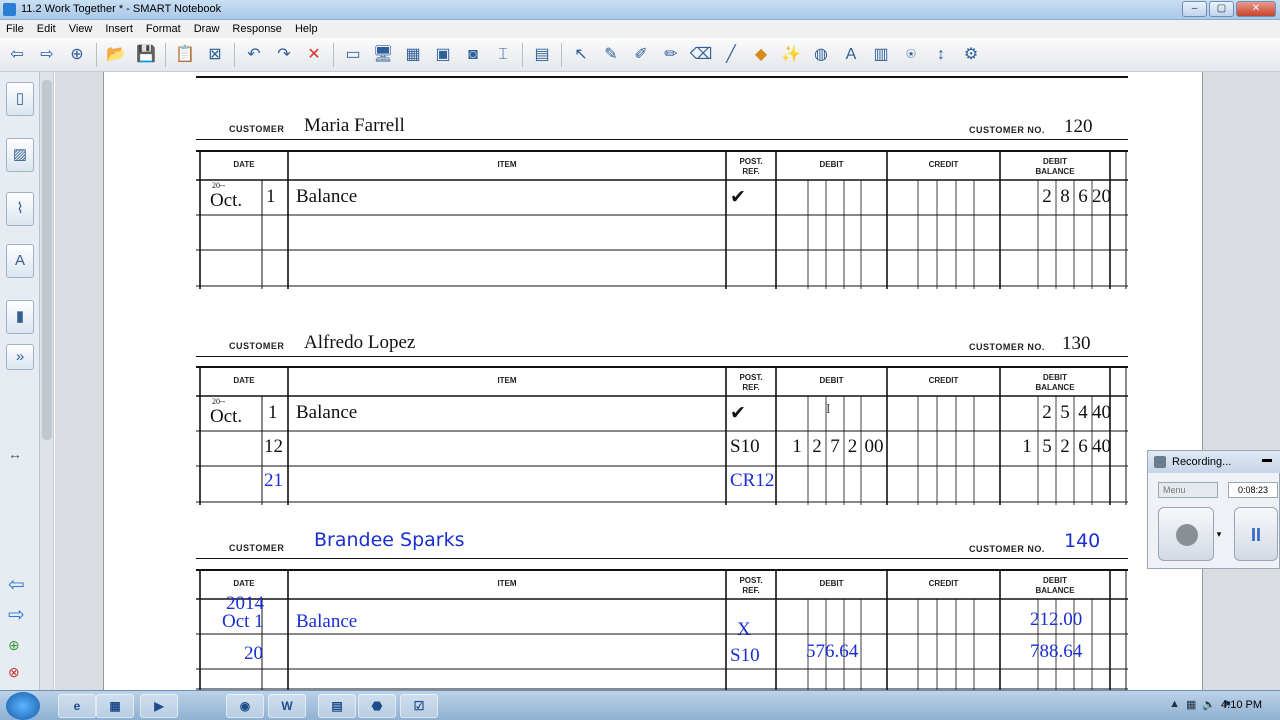 The image size is (1280, 720). What do you see at coordinates (185, 55) in the screenshot?
I see `paste-icon: 📋` at bounding box center [185, 55].